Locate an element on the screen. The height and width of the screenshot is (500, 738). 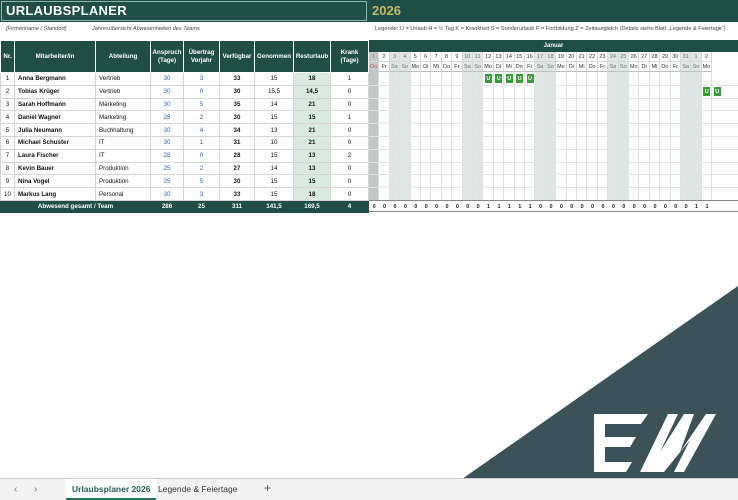
row-number: 10 is located at coordinates (7, 194).